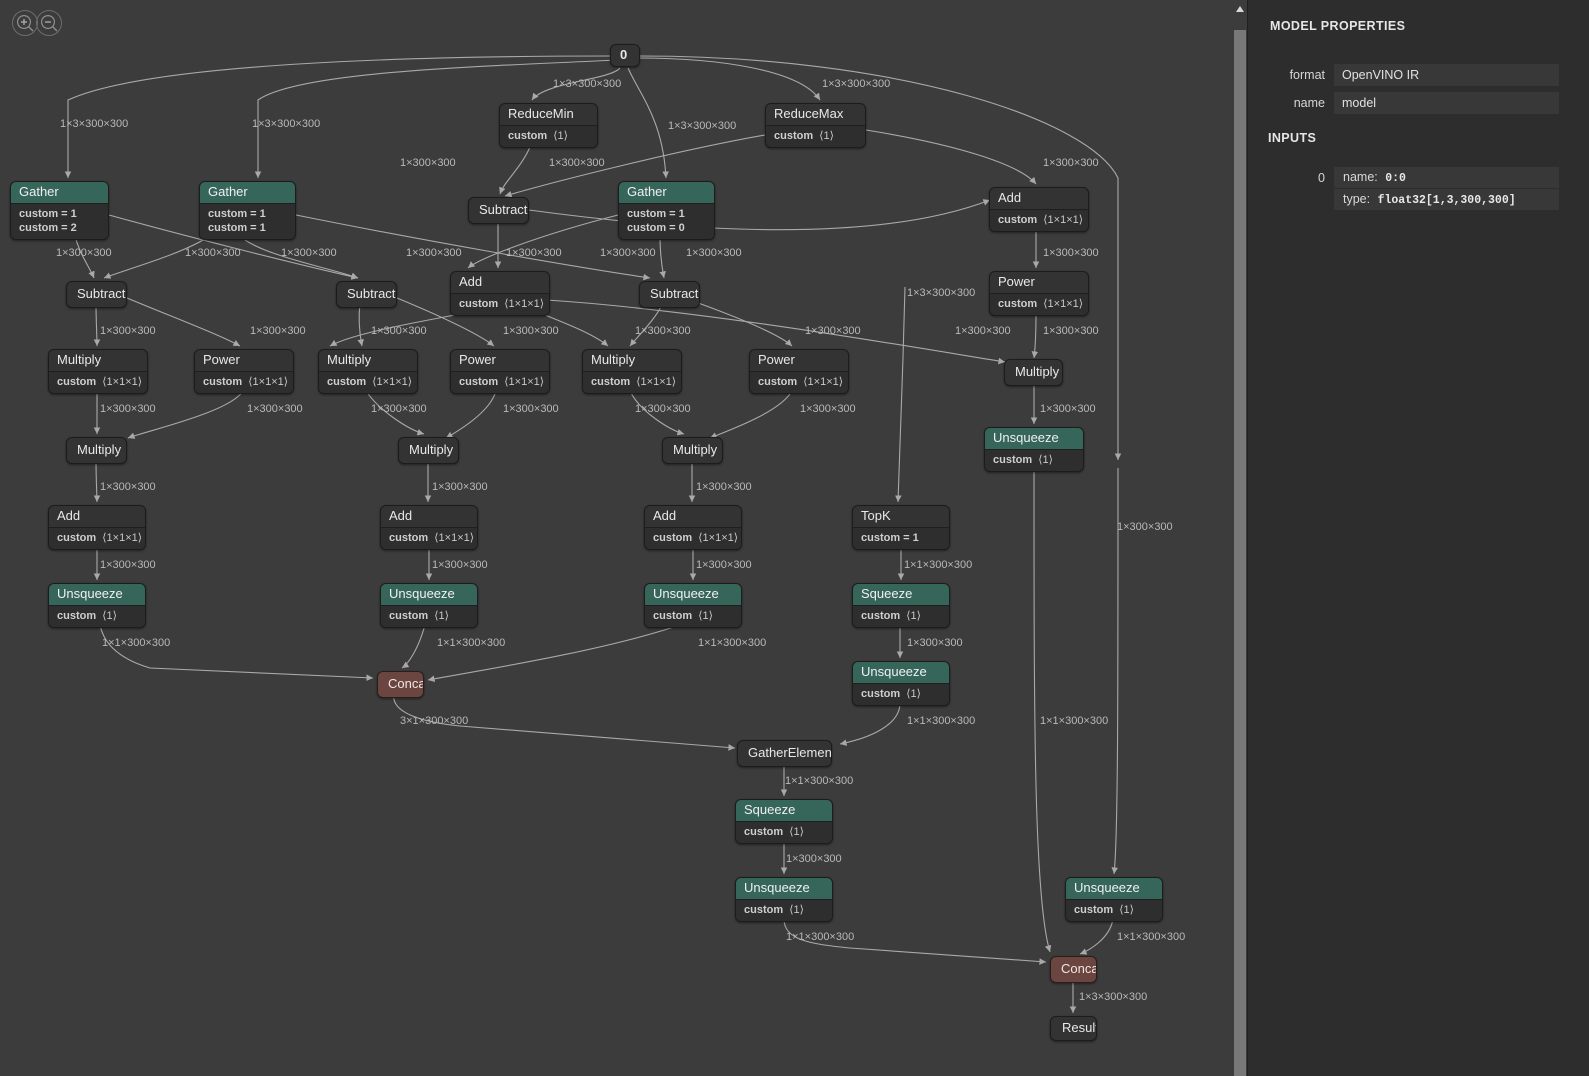 The width and height of the screenshot is (1589, 1076). Describe the element at coordinates (1240, 8) in the screenshot. I see `scroll-up-arrow-icon` at that location.